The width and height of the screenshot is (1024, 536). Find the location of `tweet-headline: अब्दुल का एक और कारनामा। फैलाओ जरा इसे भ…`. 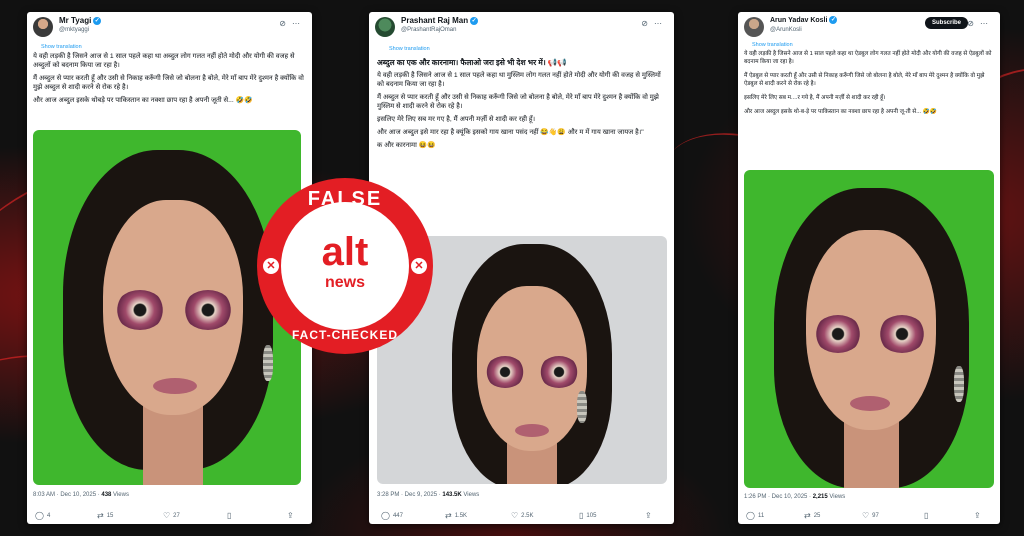

tweet-headline: अब्दुल का एक और कारनामा। फैलाओ जरा इसे भ… is located at coordinates (472, 62).